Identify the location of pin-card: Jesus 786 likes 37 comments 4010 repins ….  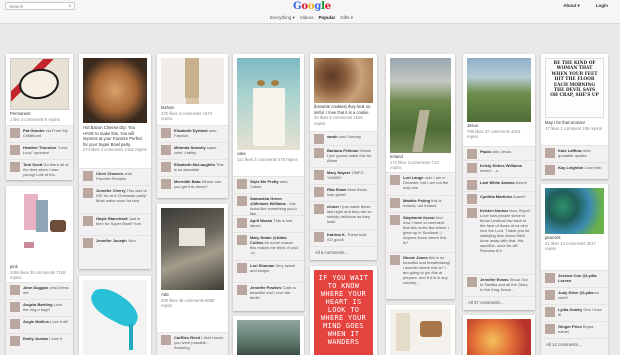
(499, 182).